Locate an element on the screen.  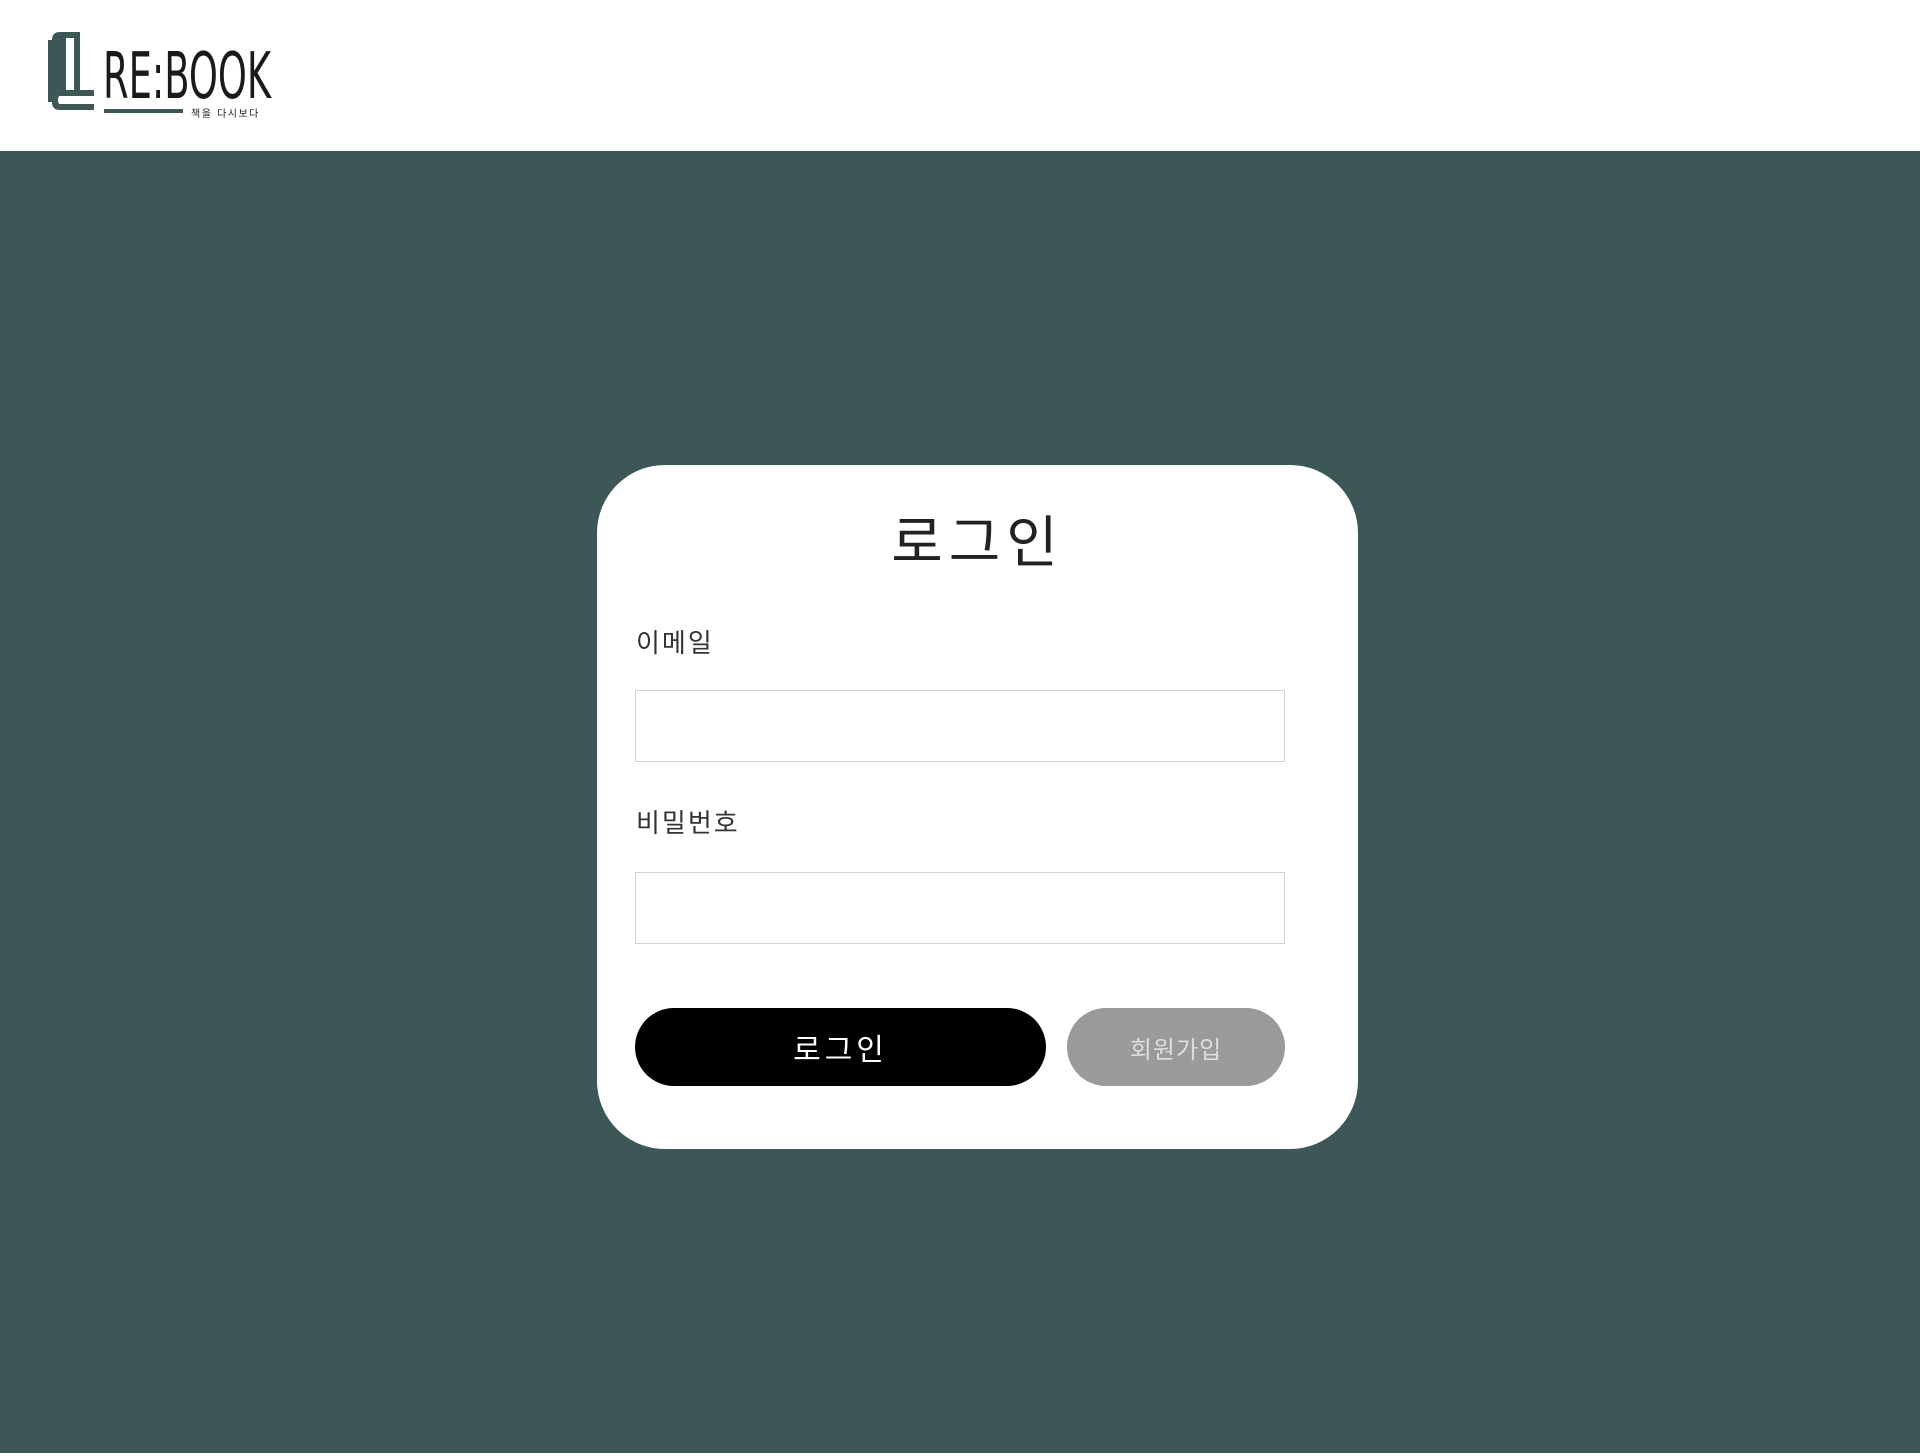
site-header: RE:BOOK 책을 다시보다 is located at coordinates (960, 75).